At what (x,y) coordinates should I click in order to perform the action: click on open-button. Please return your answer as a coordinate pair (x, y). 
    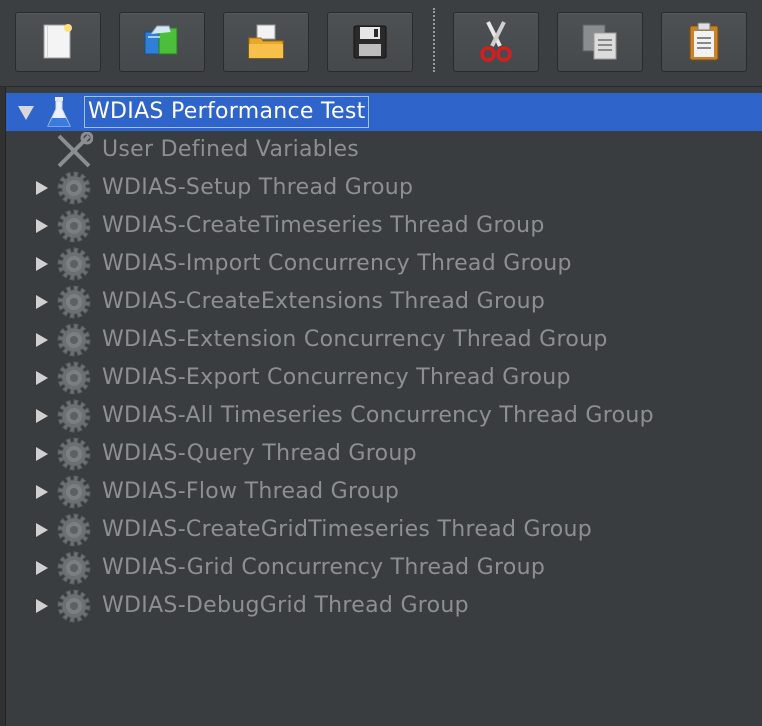
    Looking at the image, I should click on (266, 42).